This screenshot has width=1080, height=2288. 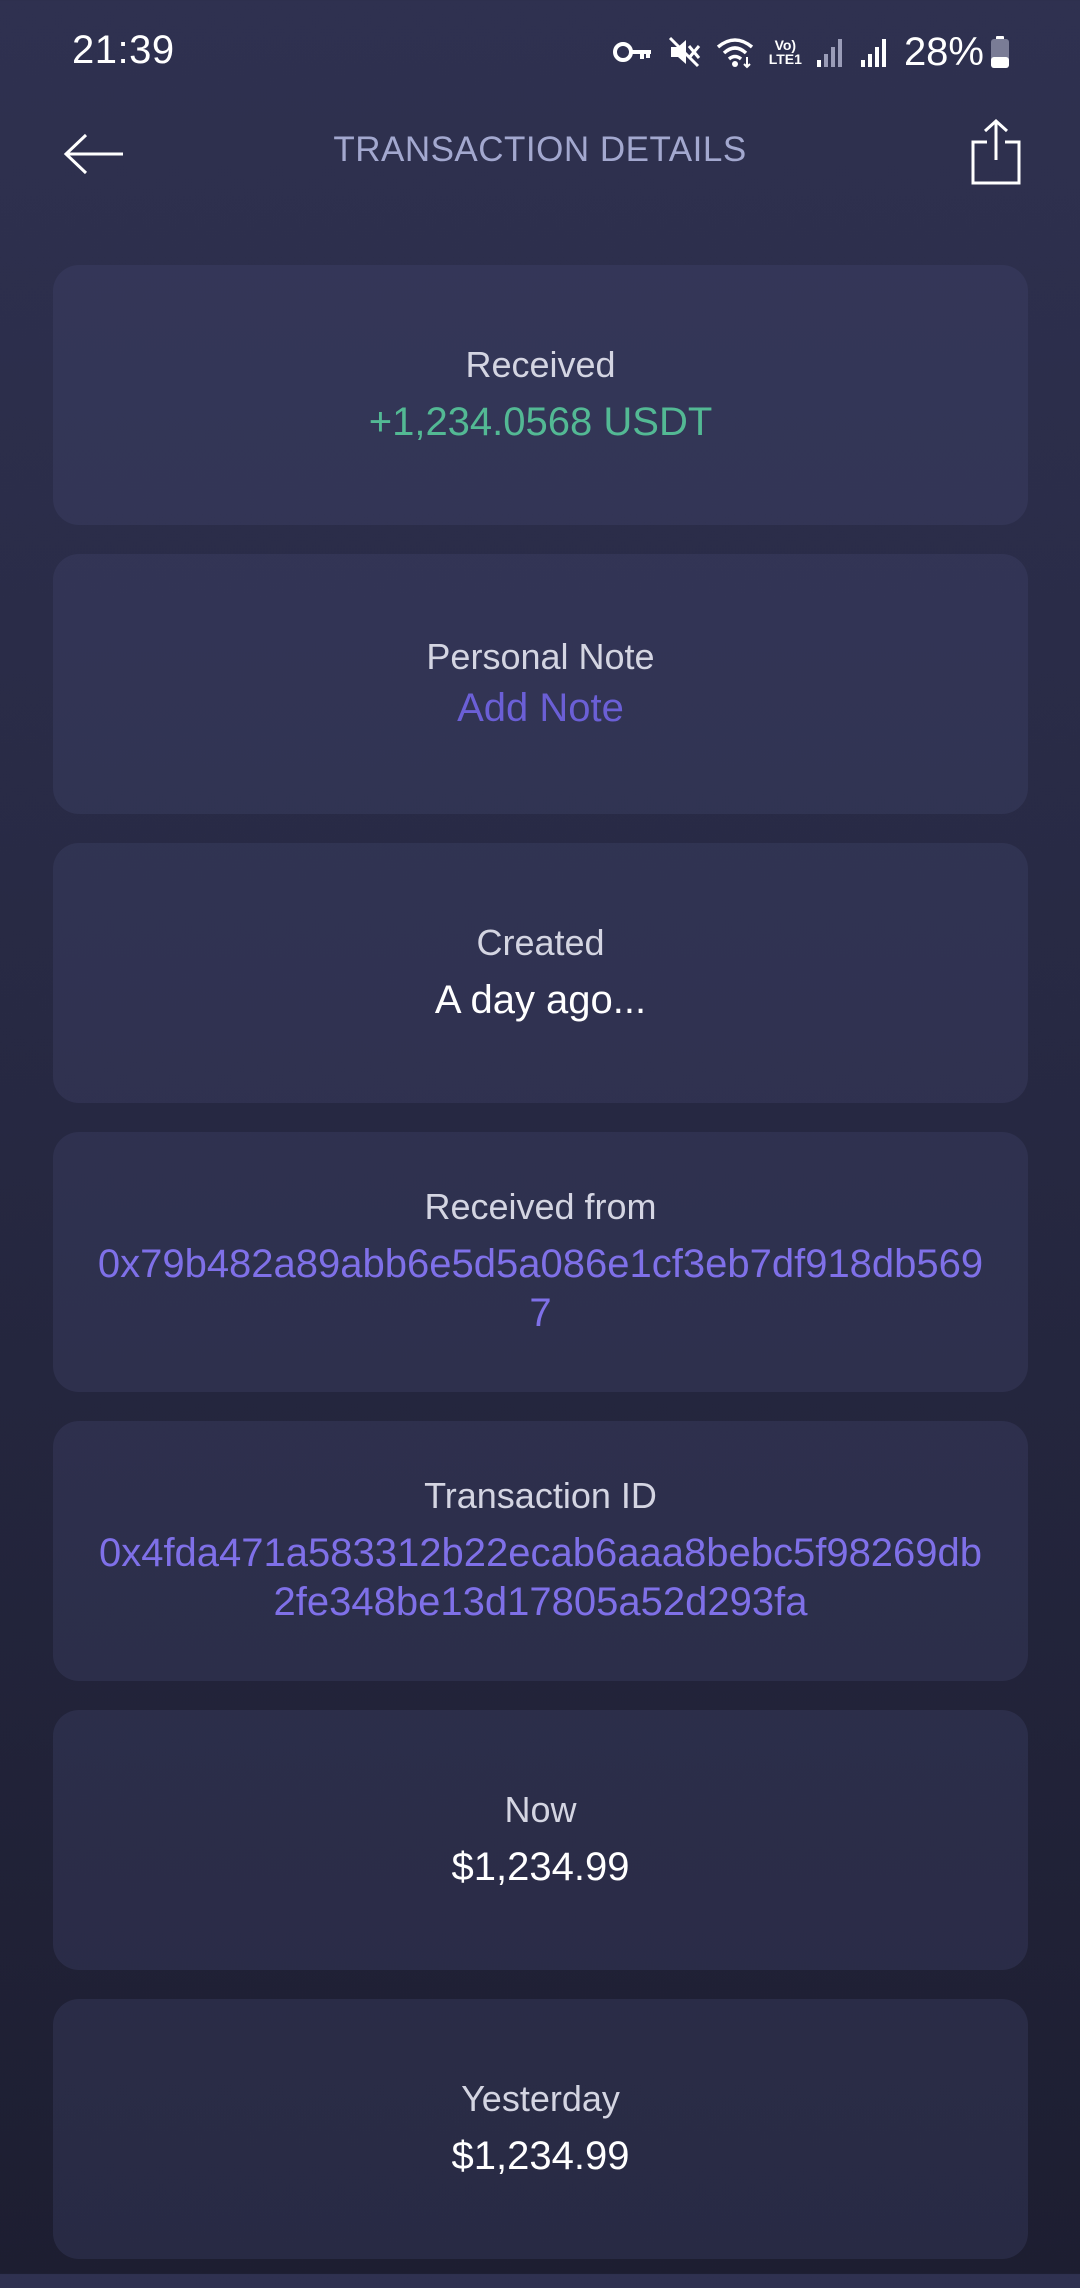 What do you see at coordinates (785, 59) in the screenshot?
I see `volte-bottom-label: LTE1` at bounding box center [785, 59].